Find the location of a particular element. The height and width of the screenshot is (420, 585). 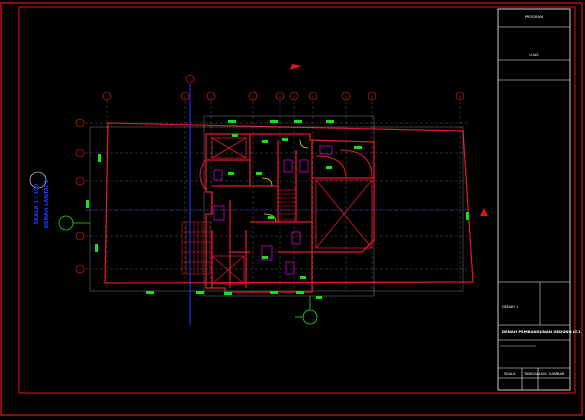

title-block-footer-mid: TANGGAL is located at coordinates (532, 374).